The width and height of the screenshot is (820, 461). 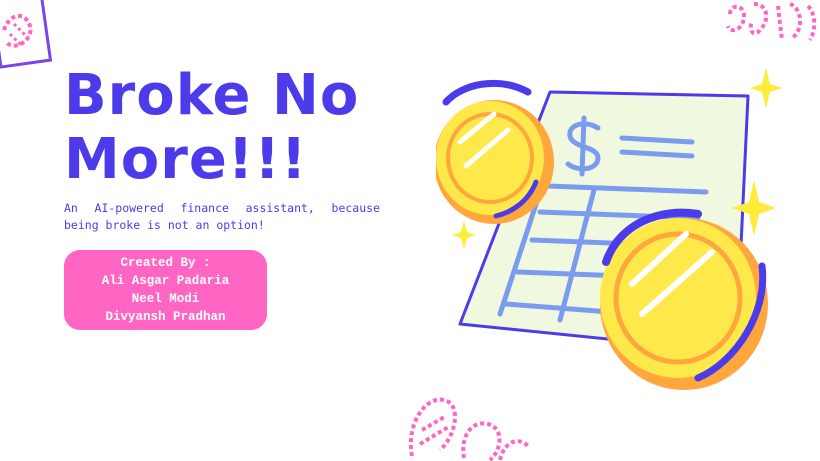 What do you see at coordinates (26, 34) in the screenshot?
I see `pink-doodle-top-left` at bounding box center [26, 34].